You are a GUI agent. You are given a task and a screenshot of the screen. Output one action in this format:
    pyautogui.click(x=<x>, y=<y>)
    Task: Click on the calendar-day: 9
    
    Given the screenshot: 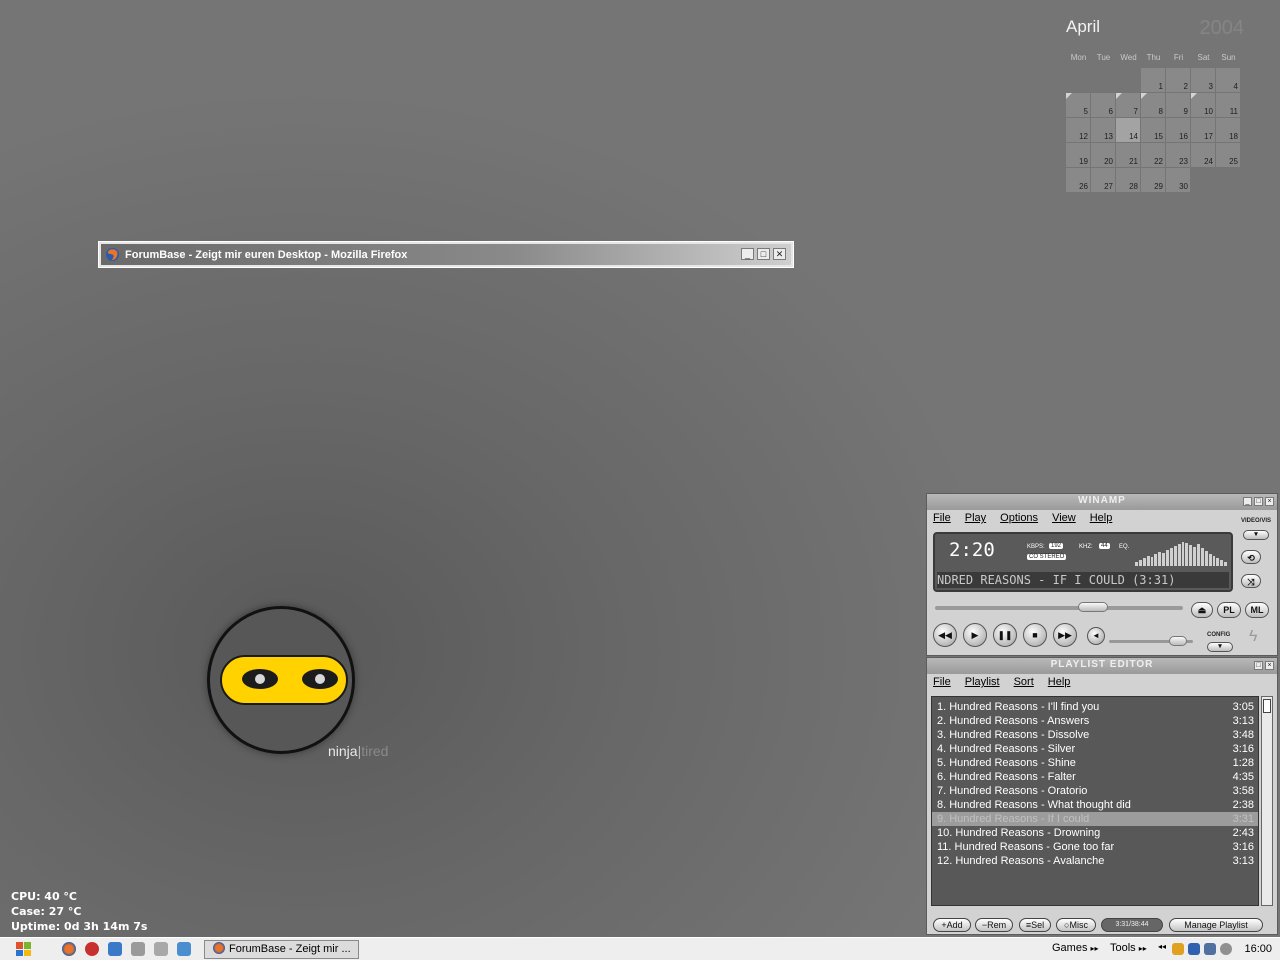 What is the action you would take?
    pyautogui.click(x=1178, y=105)
    